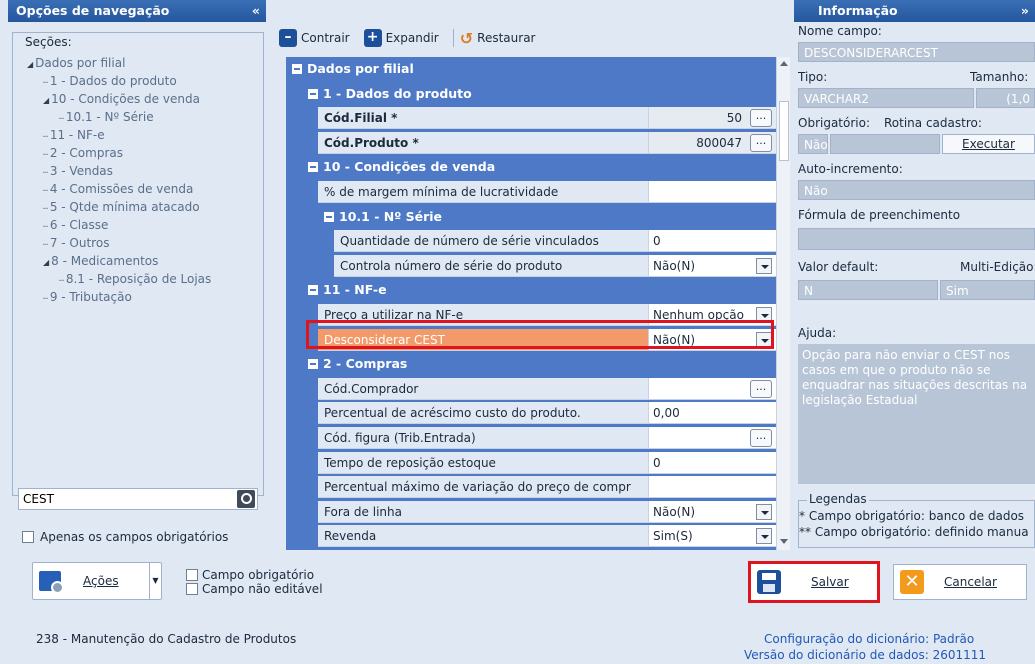 Image resolution: width=1035 pixels, height=664 pixels. What do you see at coordinates (531, 364) in the screenshot?
I see `group-row: 2 - Compras` at bounding box center [531, 364].